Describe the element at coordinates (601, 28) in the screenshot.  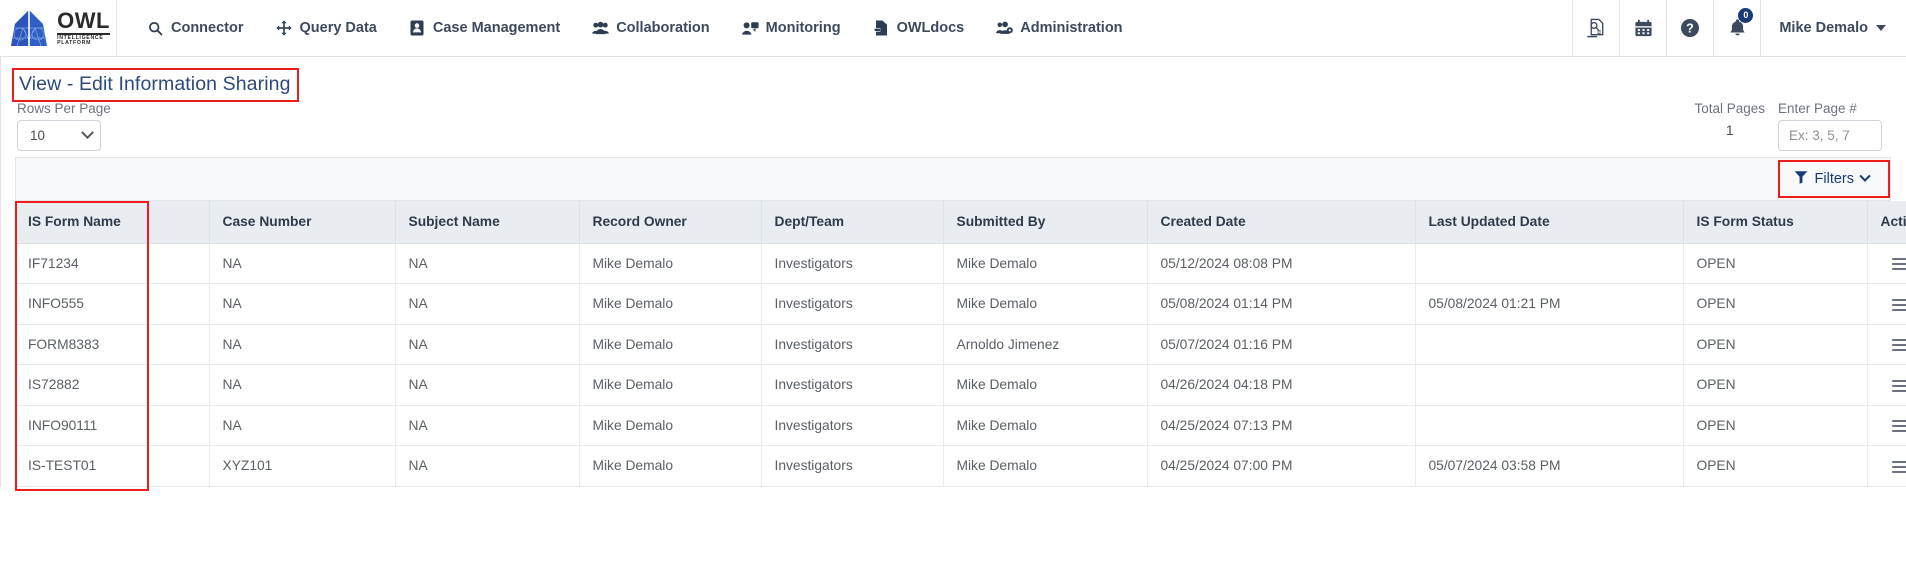
I see `users-icon` at that location.